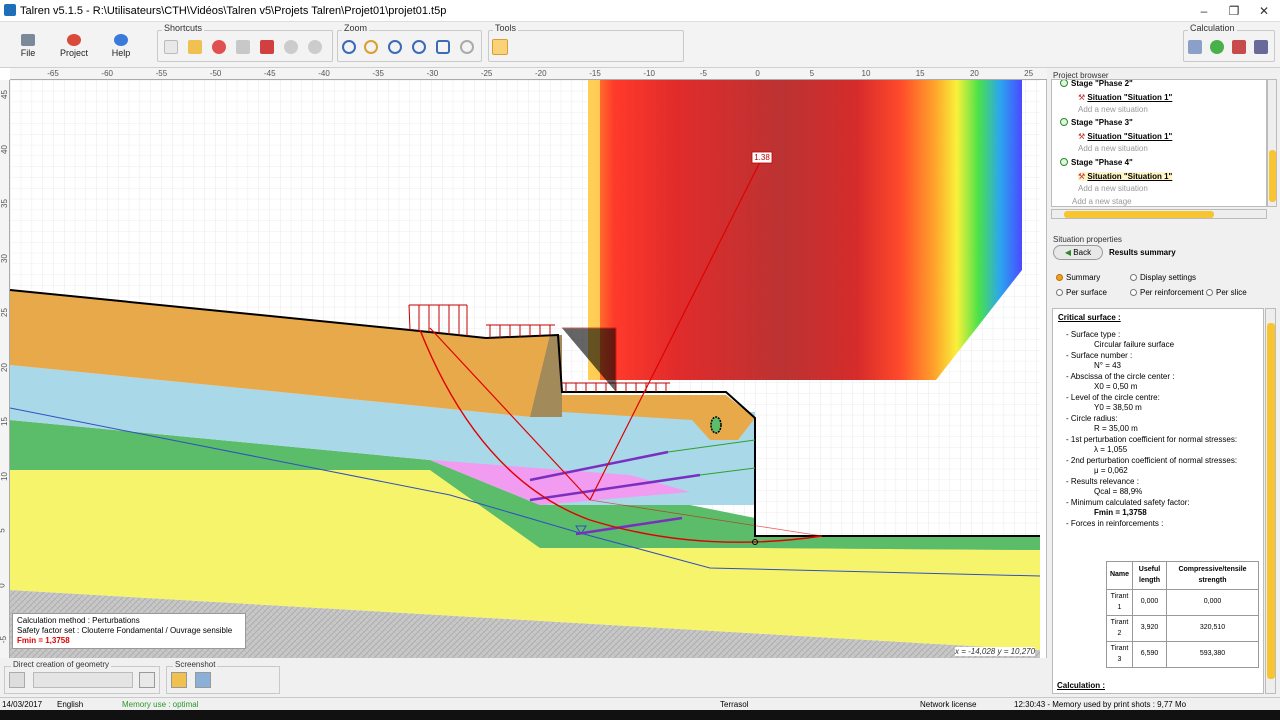 The height and width of the screenshot is (720, 1280). I want to click on ruler-y-tick: 15, so click(4, 421).